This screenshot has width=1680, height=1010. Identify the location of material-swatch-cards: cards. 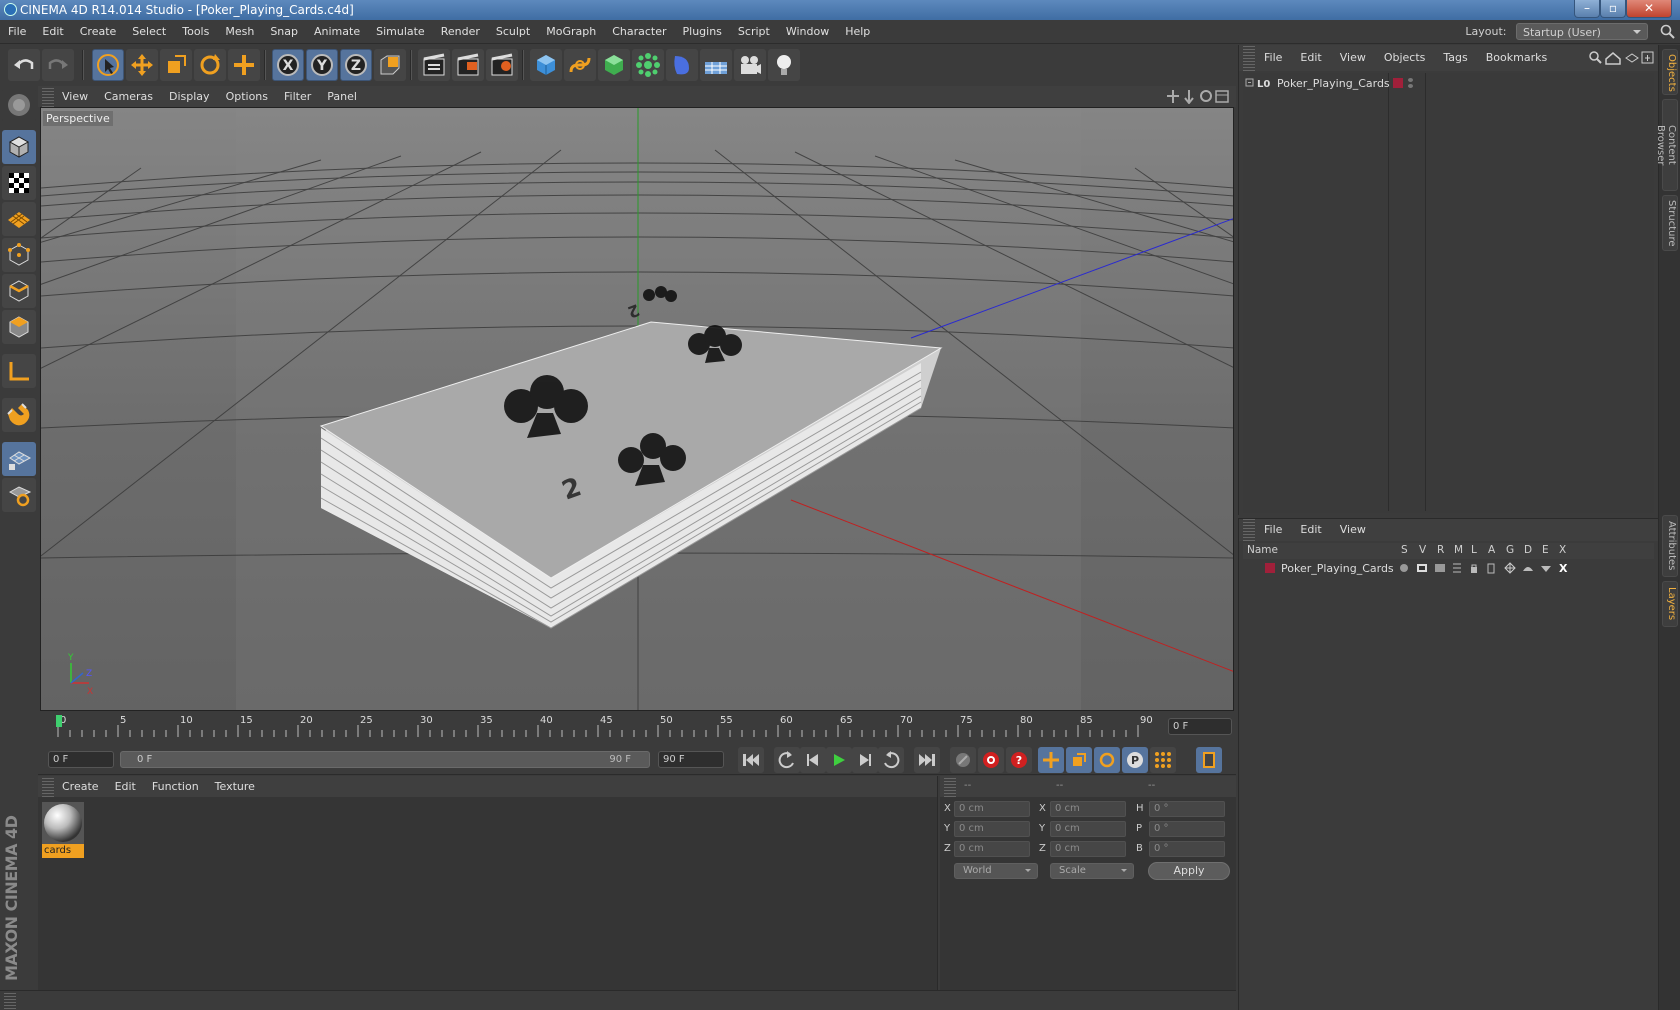
(63, 830).